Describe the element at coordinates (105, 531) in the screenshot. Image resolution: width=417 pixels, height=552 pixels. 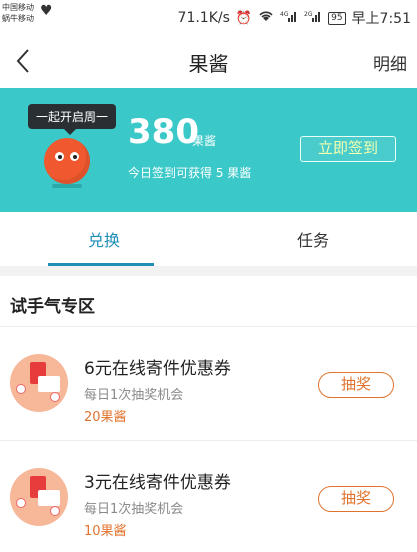
I see `coupon-cost: 10果酱` at that location.